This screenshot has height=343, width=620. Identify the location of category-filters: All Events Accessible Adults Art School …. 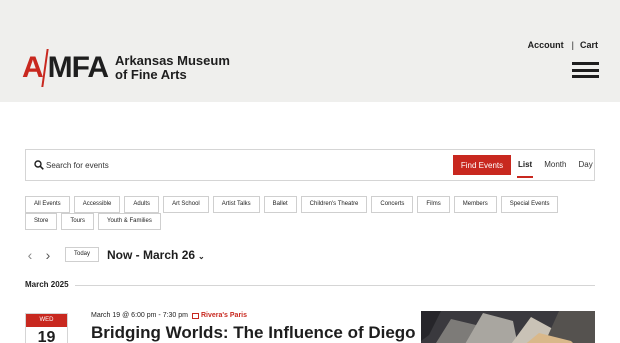
(311, 213).